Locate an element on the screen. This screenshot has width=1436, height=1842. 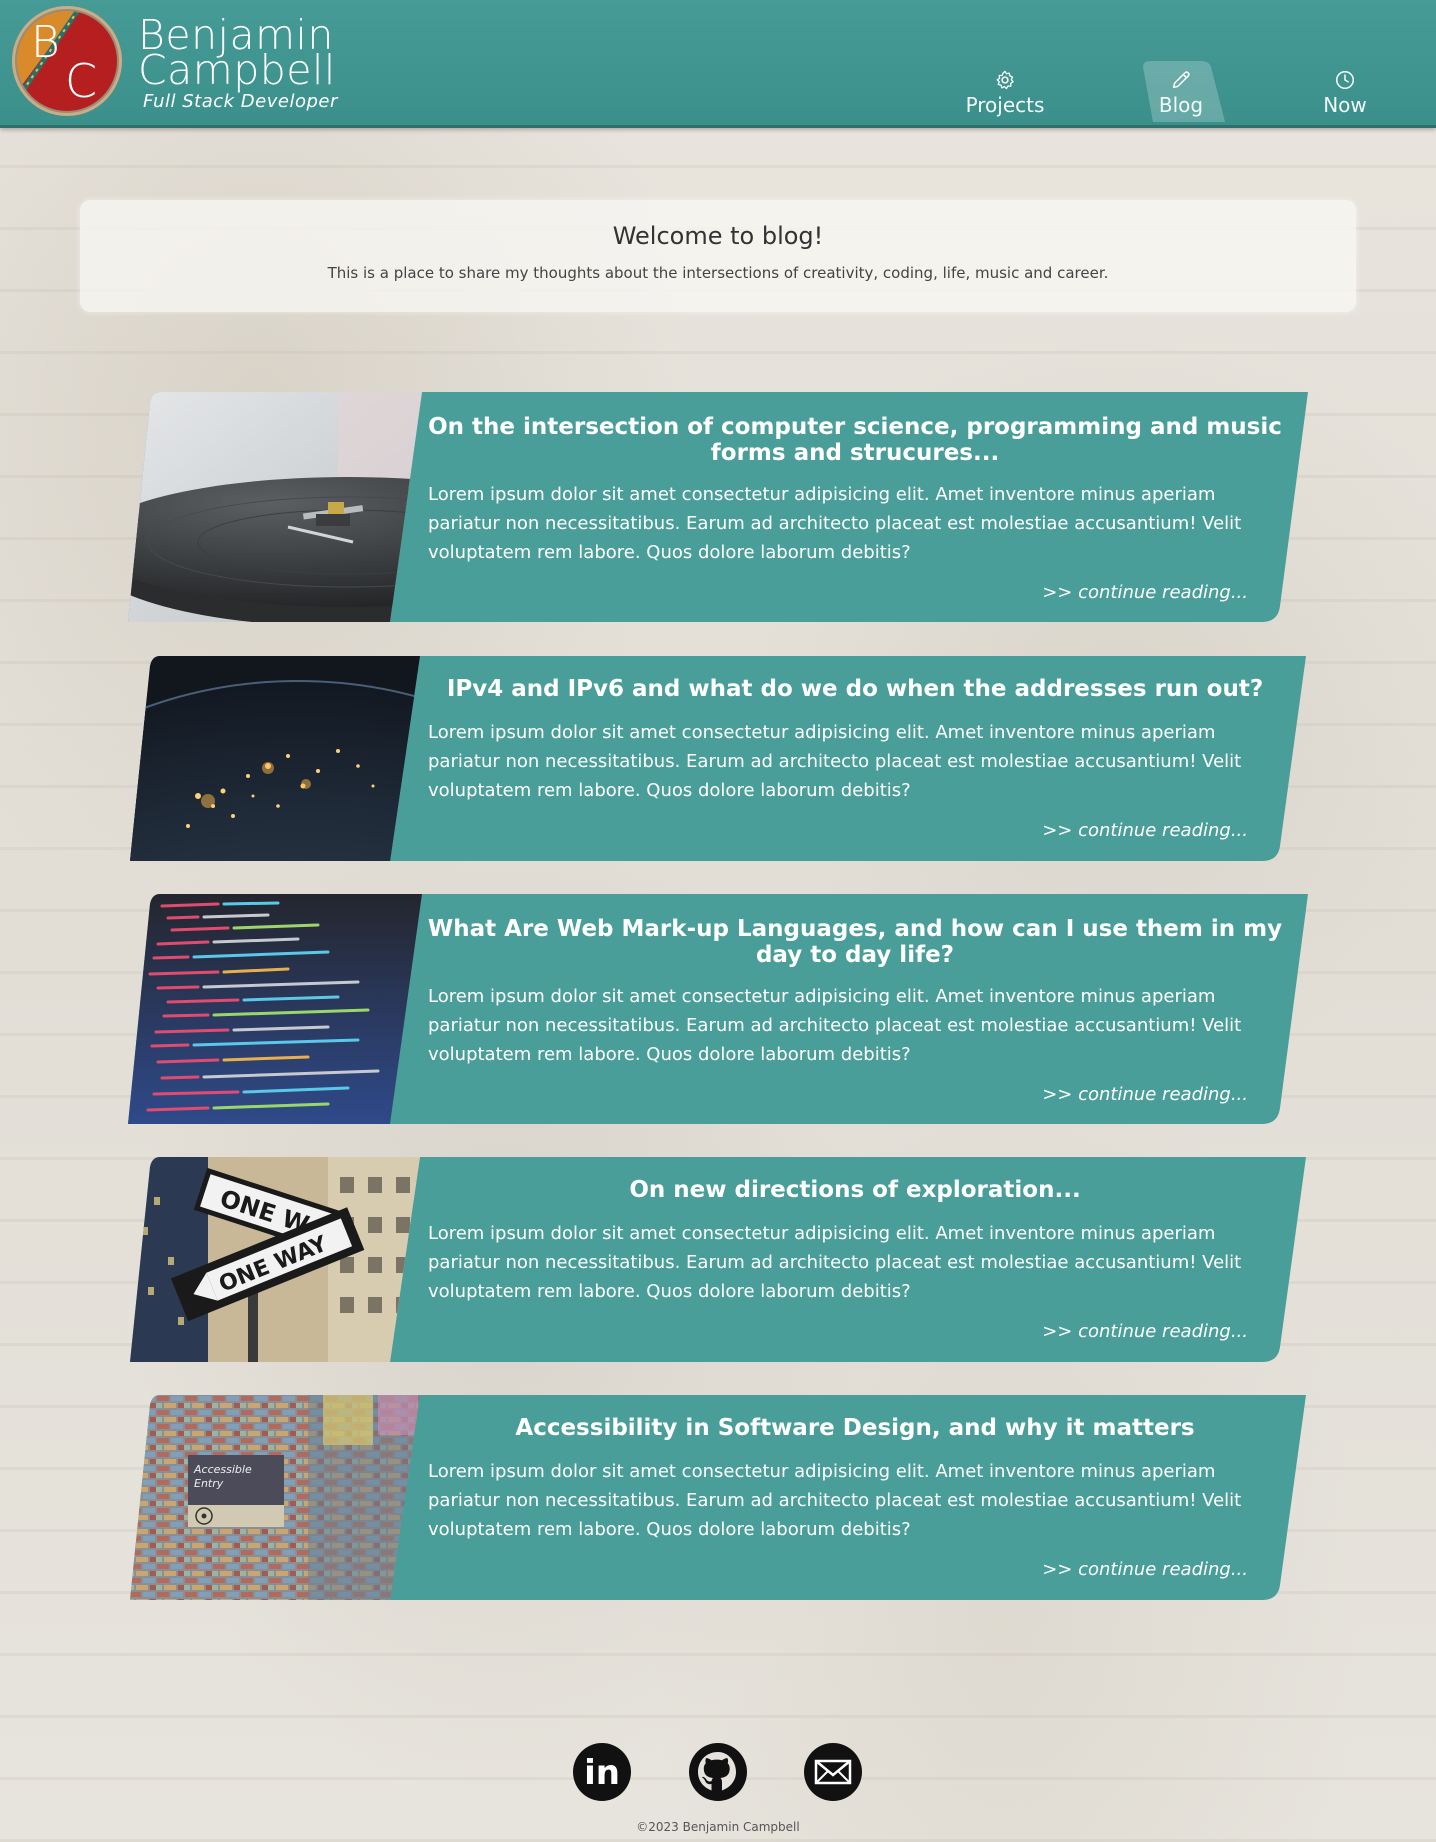
linkedin-glyph: in is located at coordinates (602, 1773).